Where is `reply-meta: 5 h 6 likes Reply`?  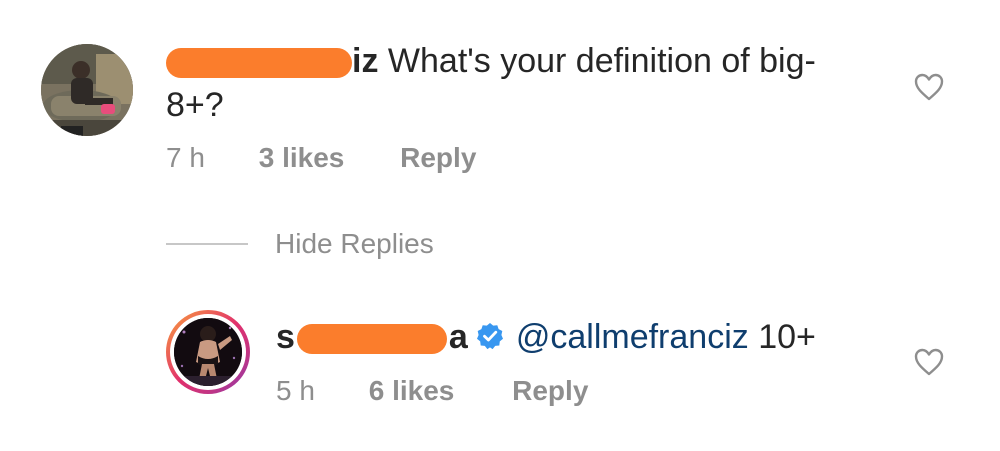
reply-meta: 5 h 6 likes Reply is located at coordinates (432, 391).